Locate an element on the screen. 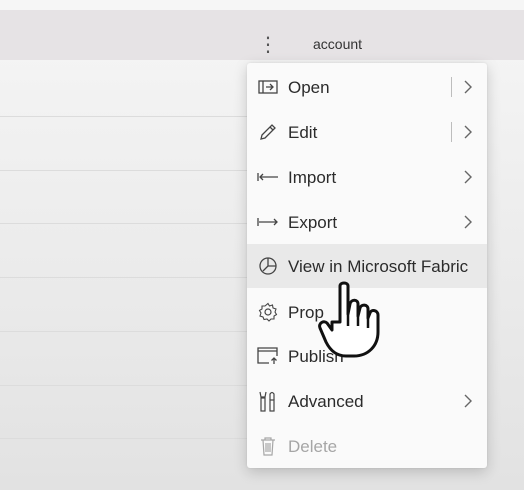 This screenshot has height=490, width=524. menu-item-label: Open is located at coordinates (309, 87).